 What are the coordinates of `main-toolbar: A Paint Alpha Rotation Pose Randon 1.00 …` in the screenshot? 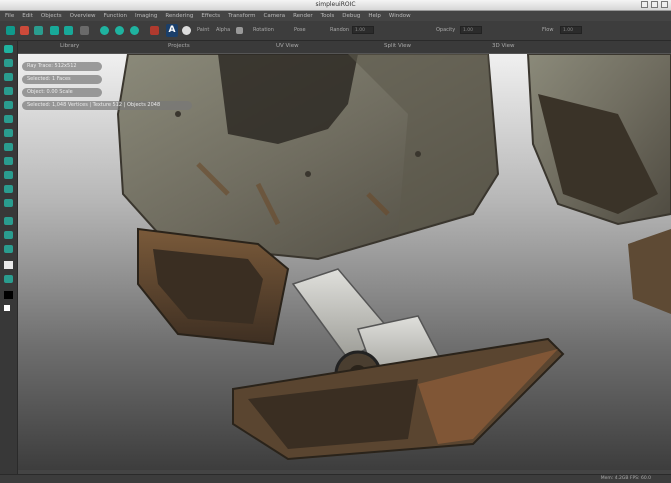 It's located at (335, 31).